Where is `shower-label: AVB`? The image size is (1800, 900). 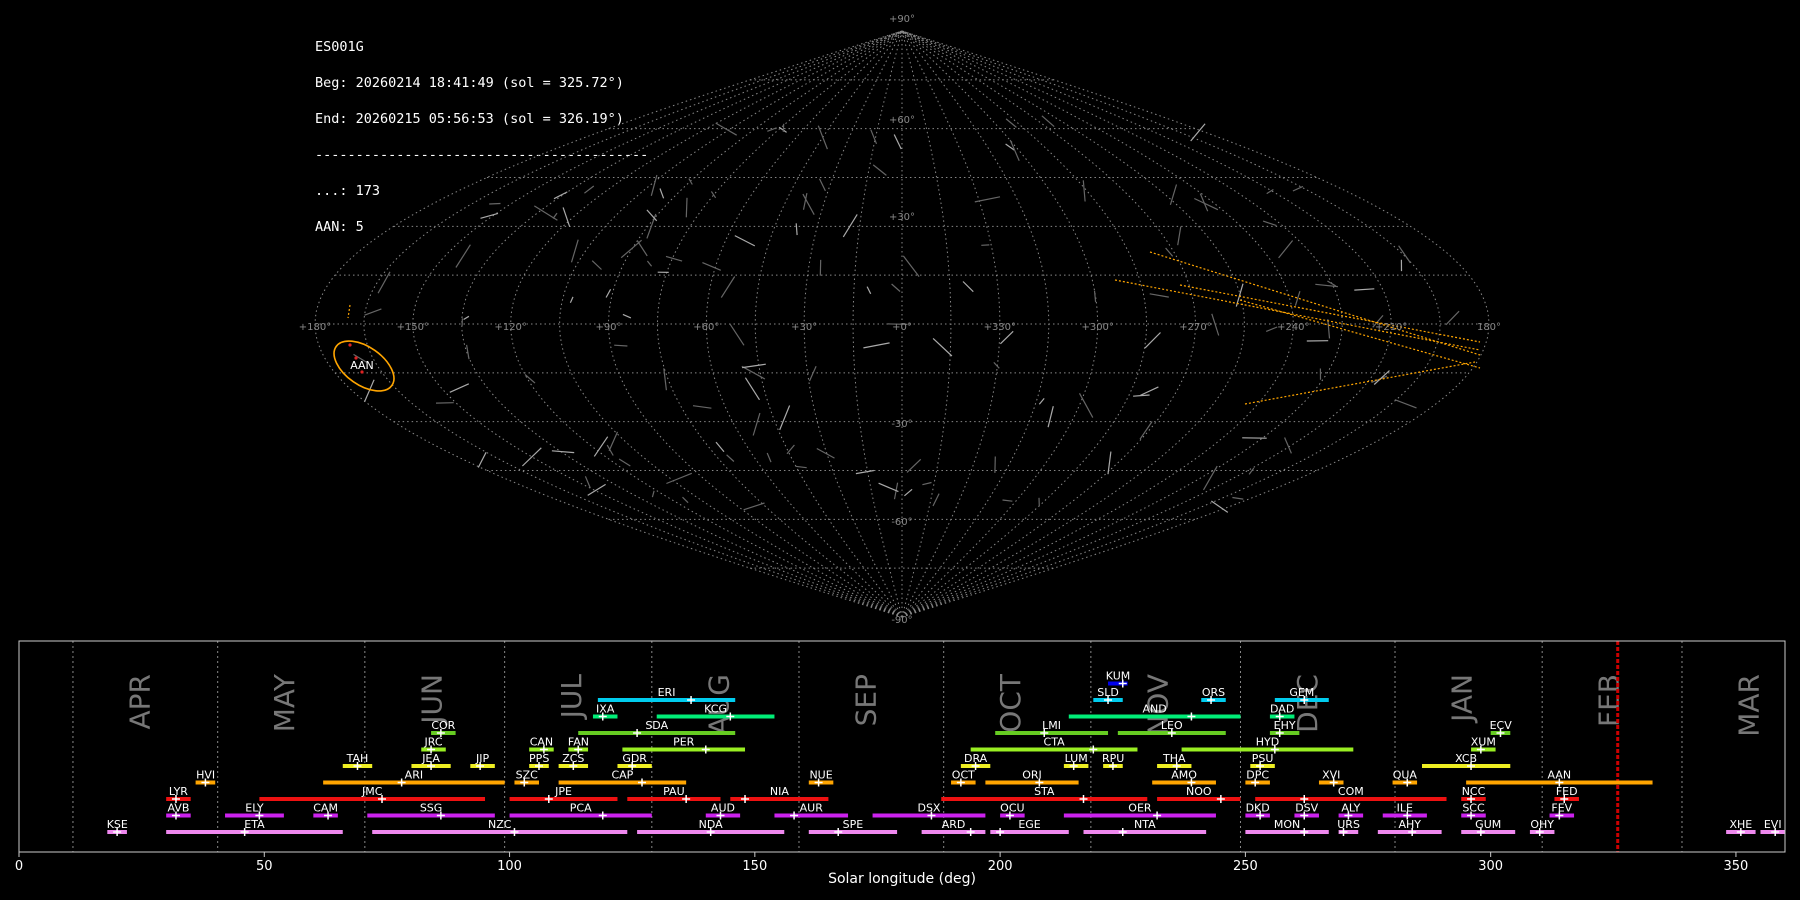
shower-label: AVB is located at coordinates (178, 808).